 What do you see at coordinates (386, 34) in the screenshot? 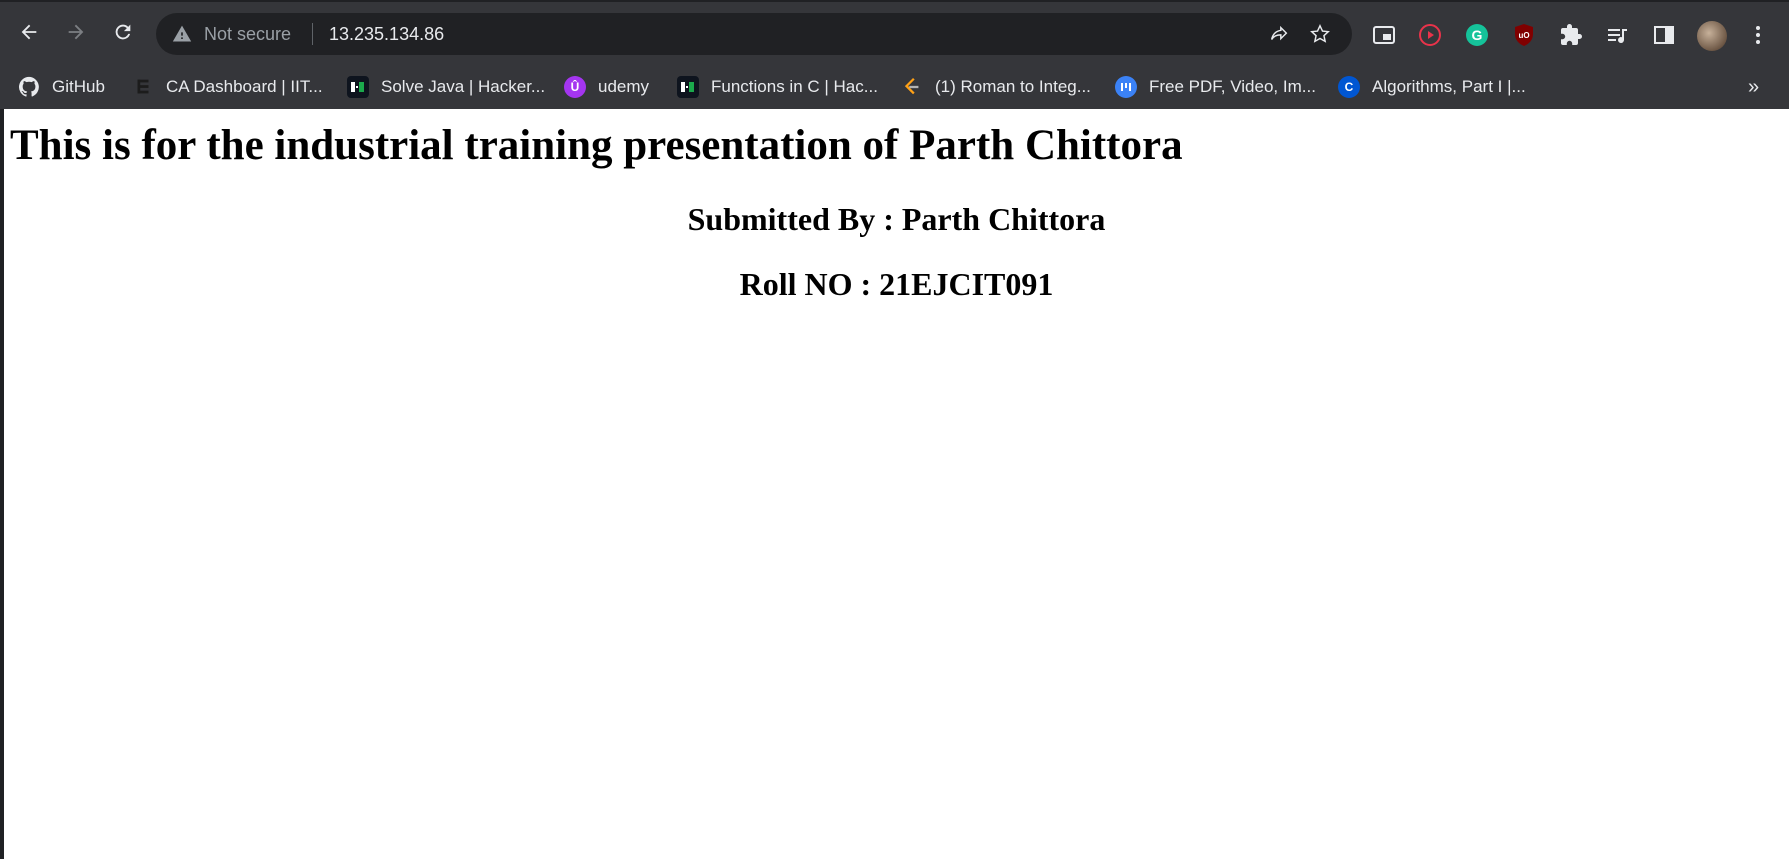
I see `url-text: 13.235.134.86` at bounding box center [386, 34].